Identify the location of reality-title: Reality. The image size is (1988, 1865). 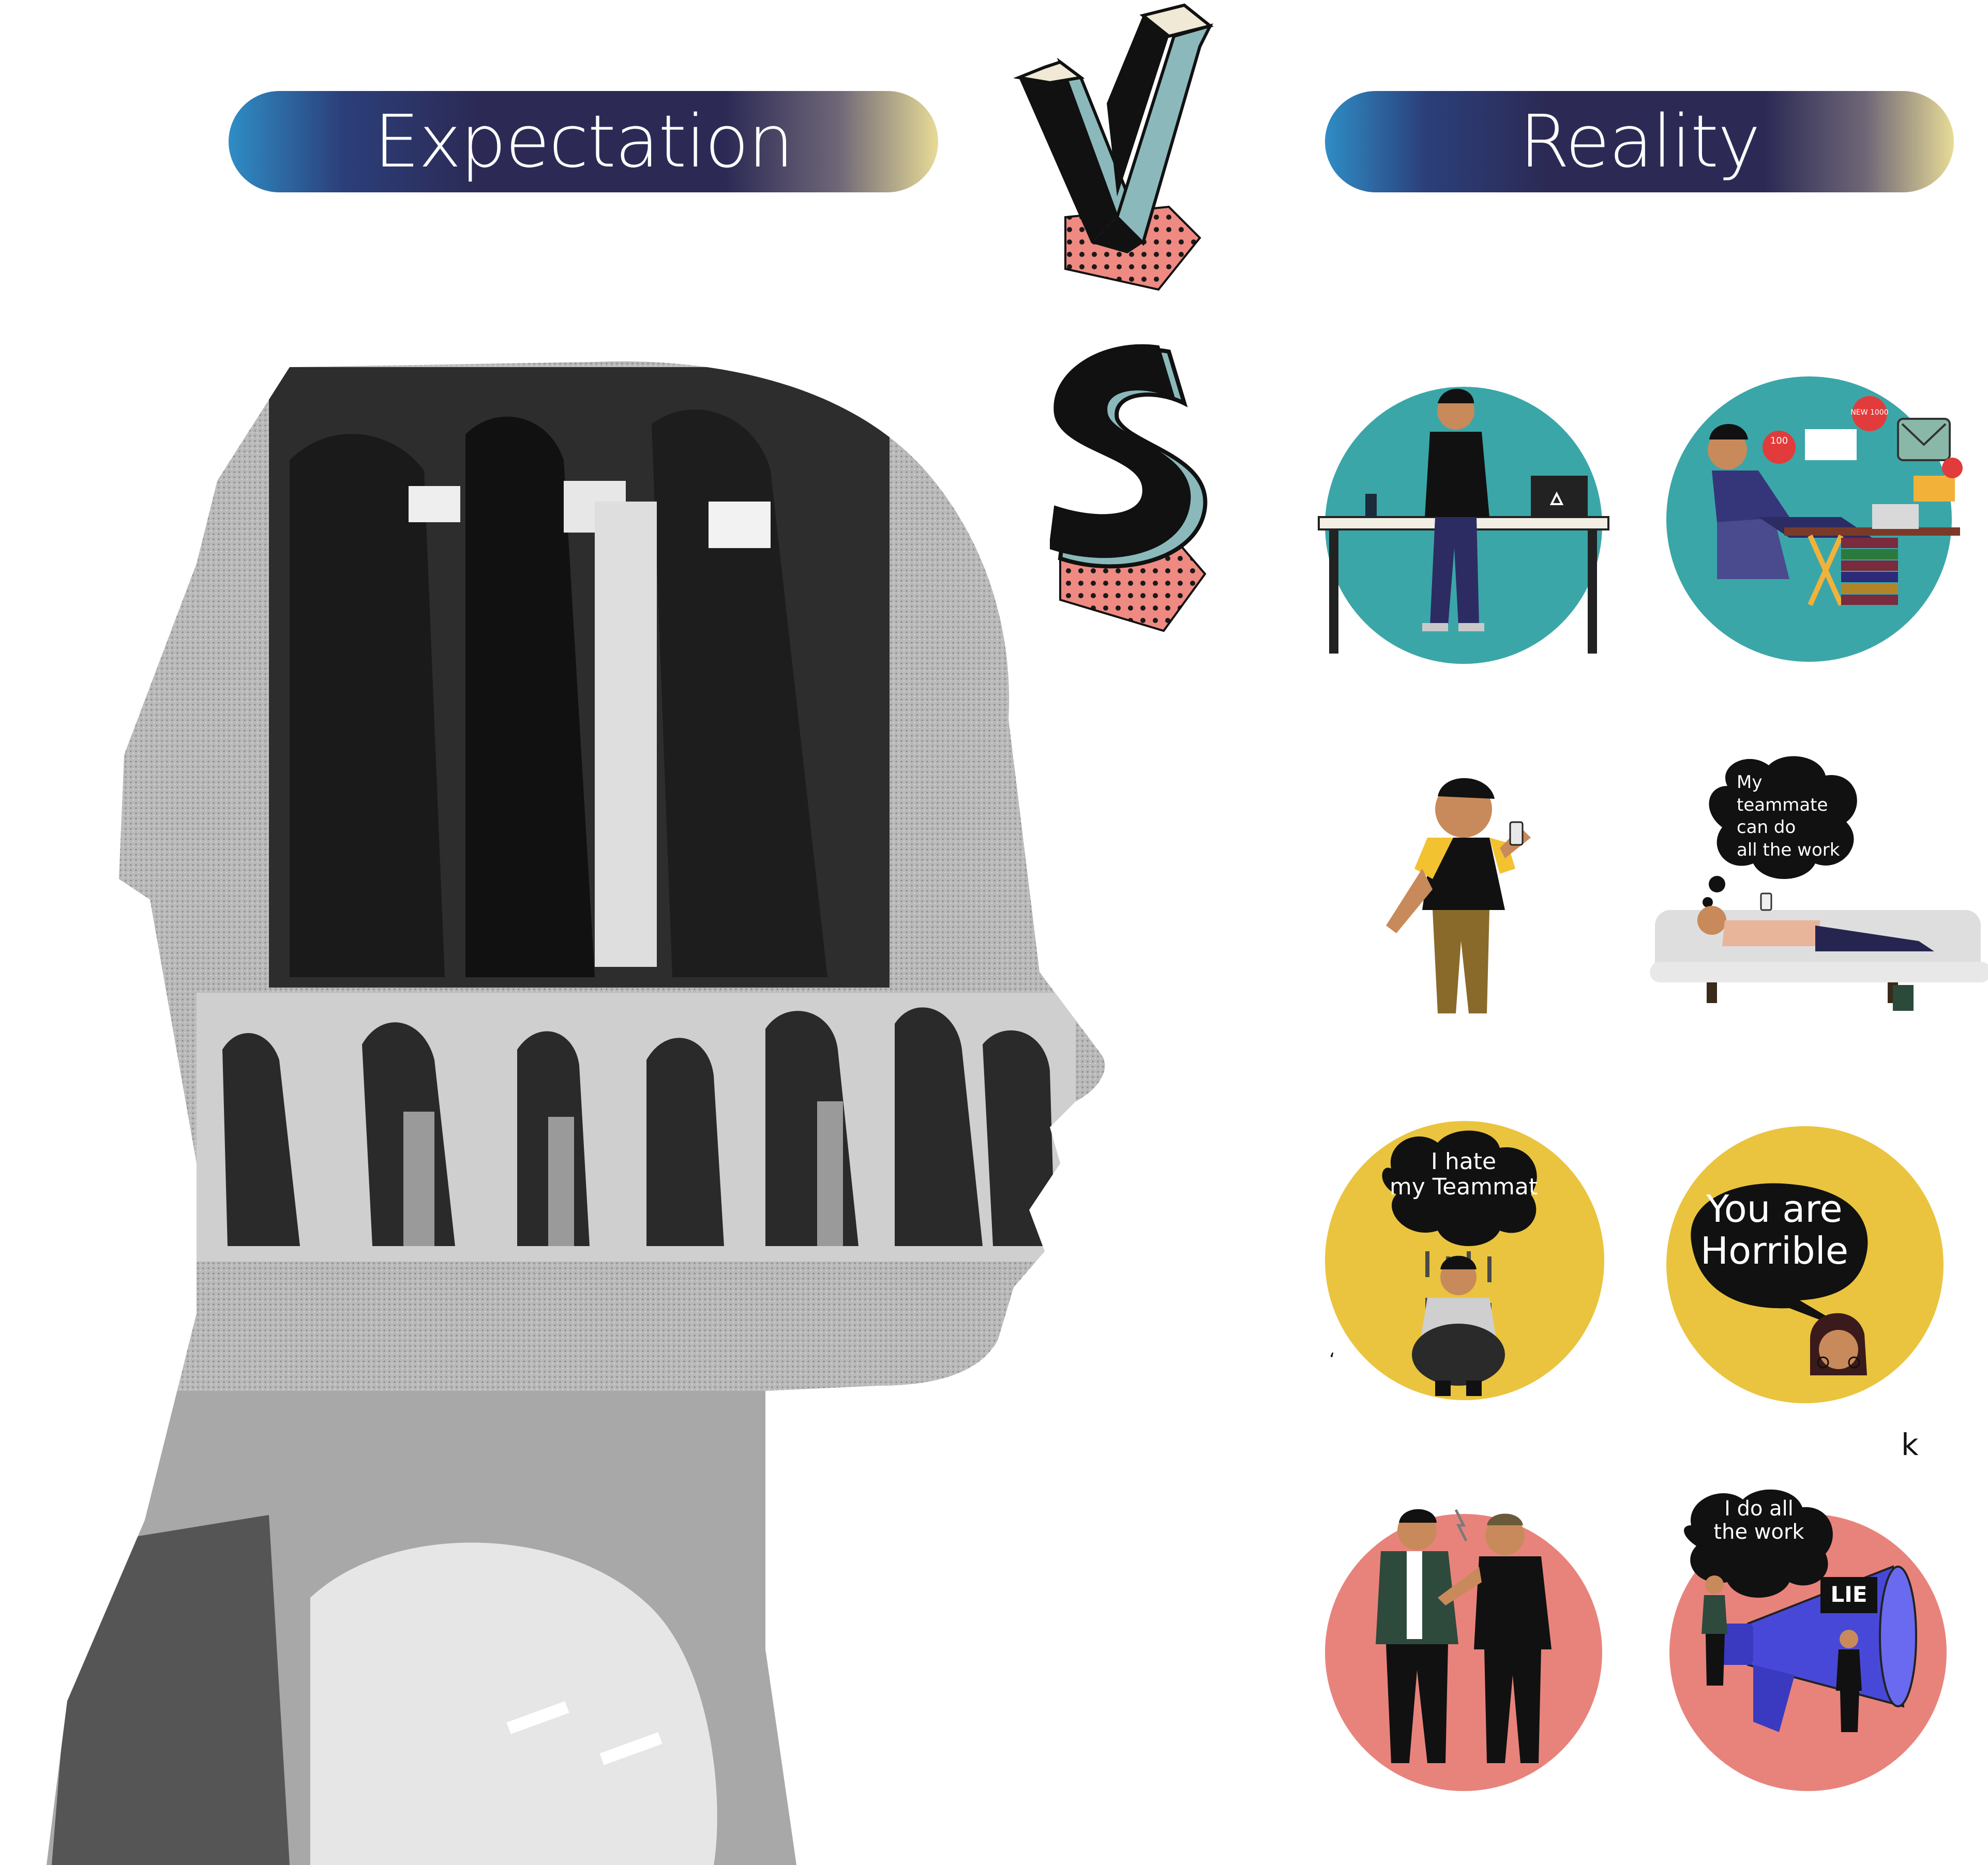
(1639, 141).